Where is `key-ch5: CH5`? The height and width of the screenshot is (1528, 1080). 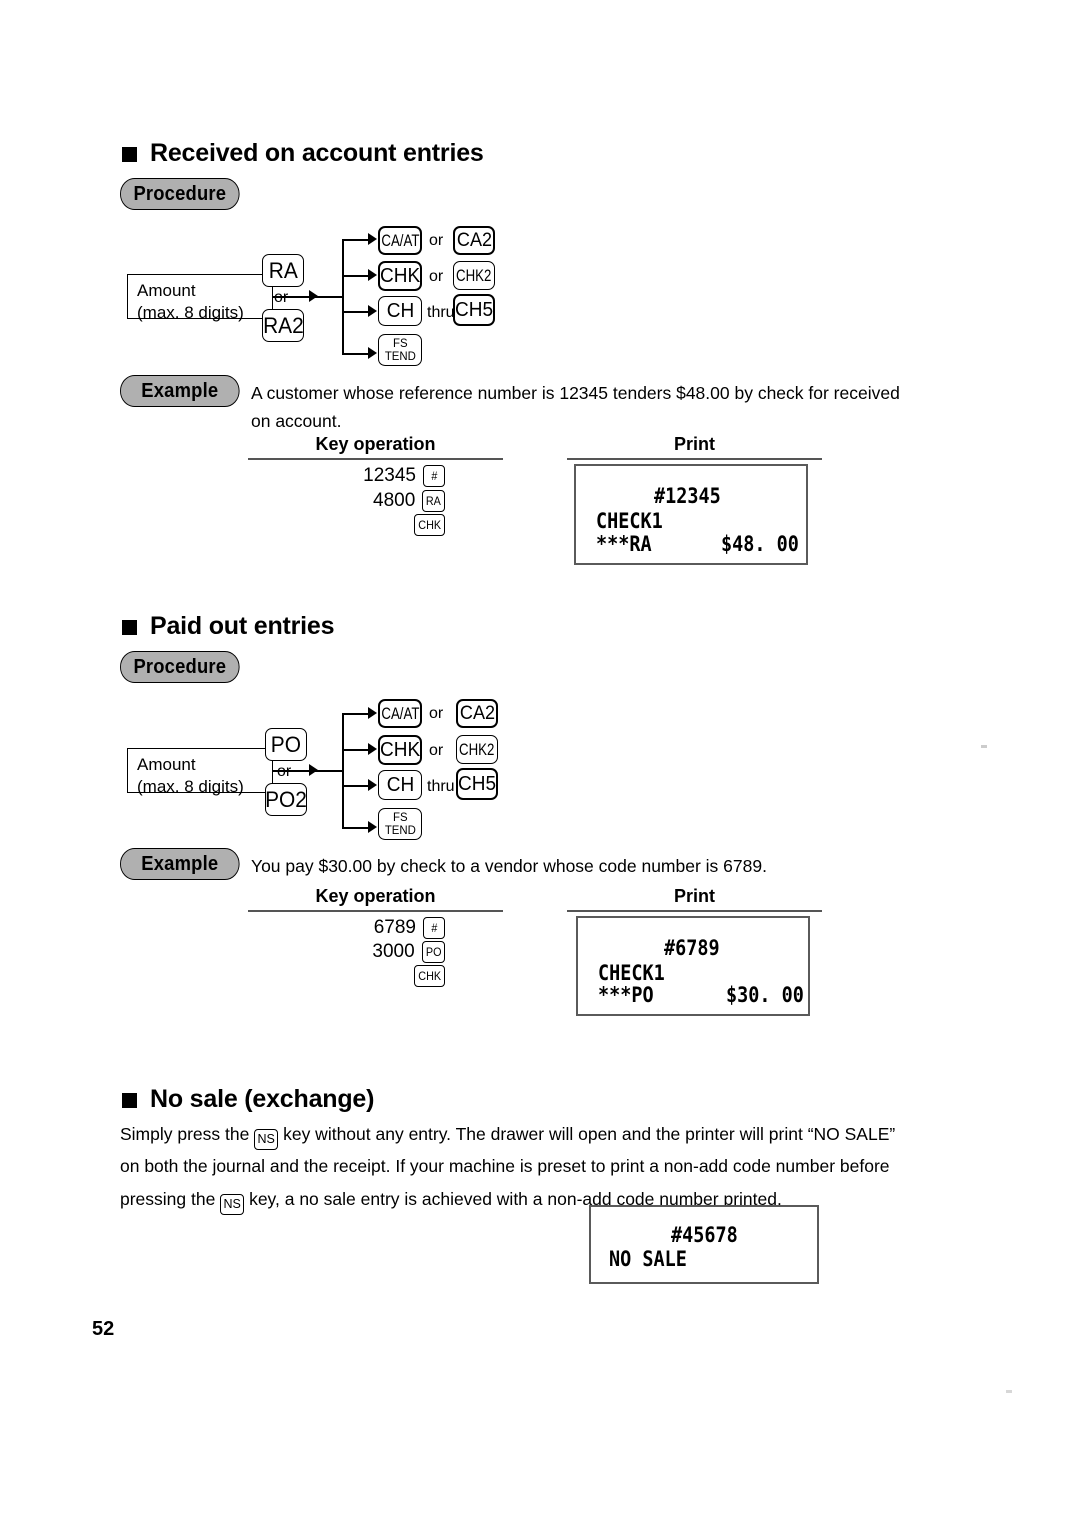
key-ch5: CH5 is located at coordinates (474, 310).